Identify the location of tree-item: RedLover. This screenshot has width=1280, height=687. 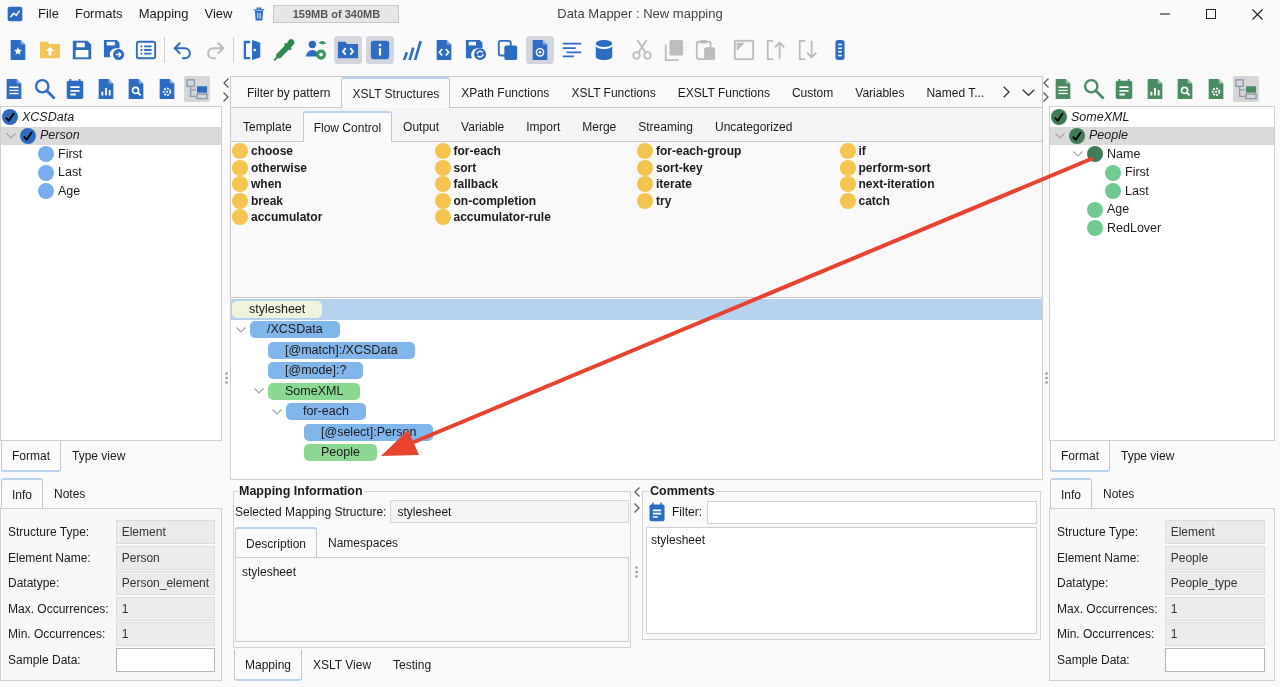
(1162, 228).